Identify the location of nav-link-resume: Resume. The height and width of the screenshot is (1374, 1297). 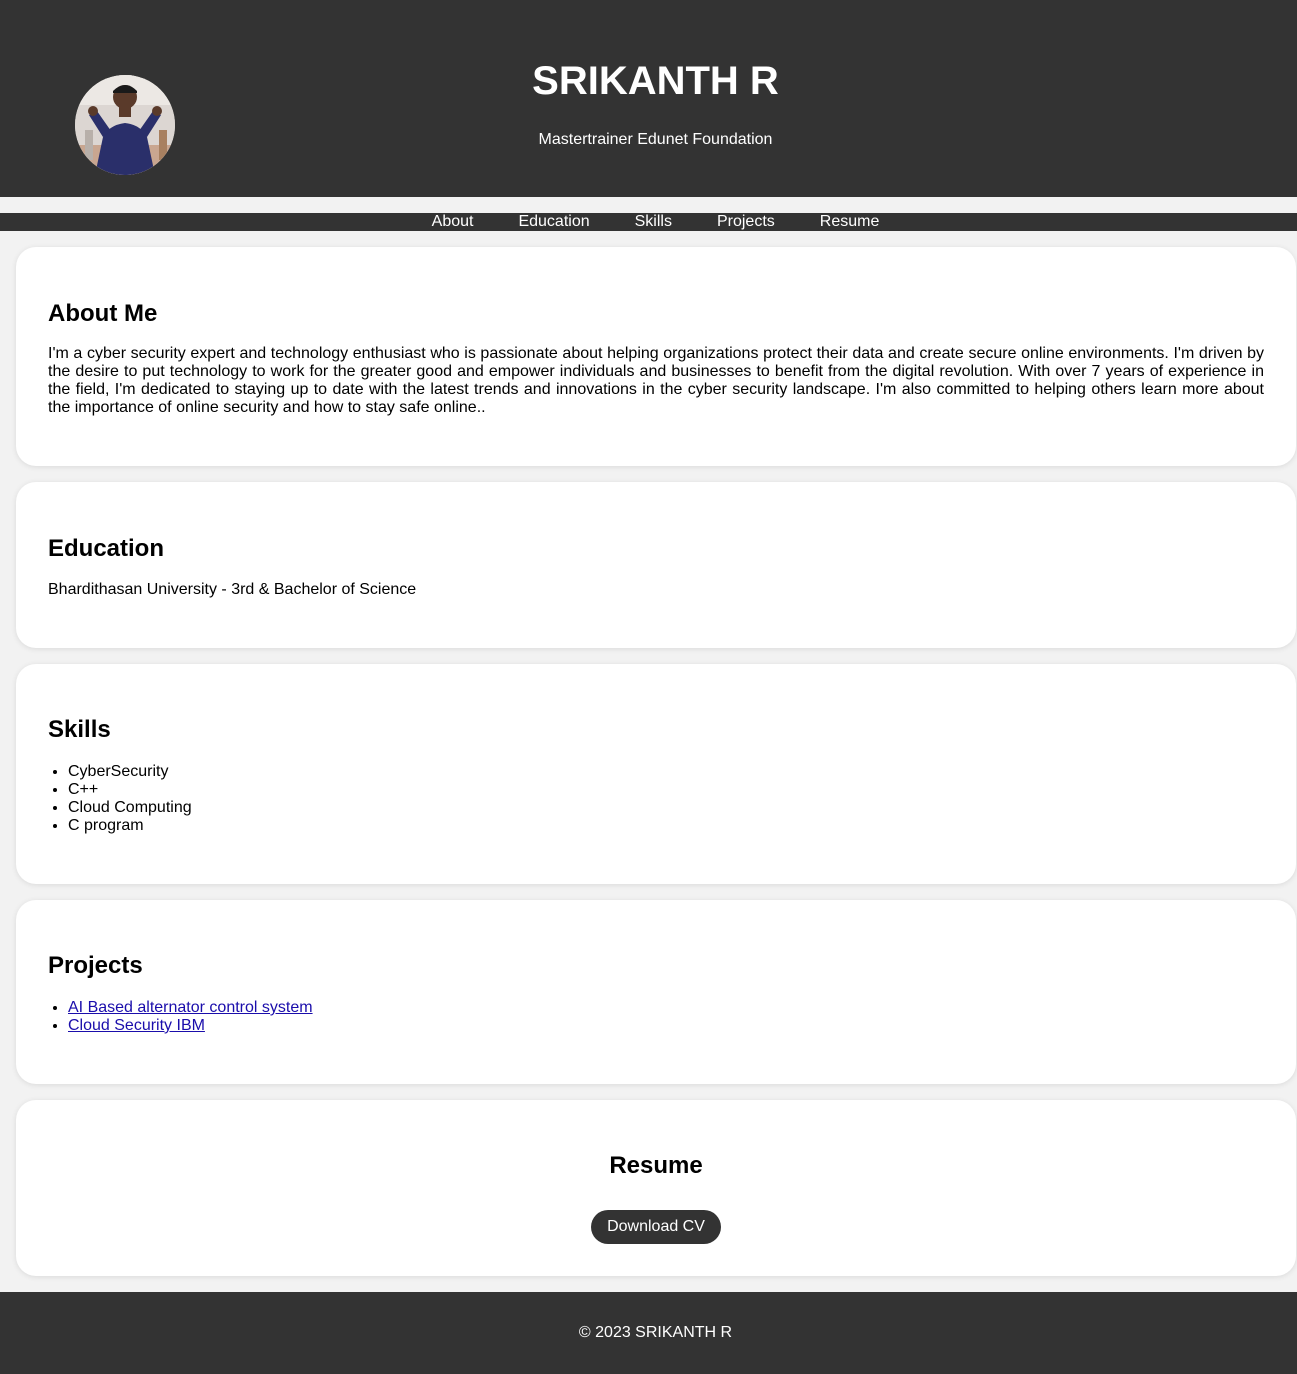
(850, 221).